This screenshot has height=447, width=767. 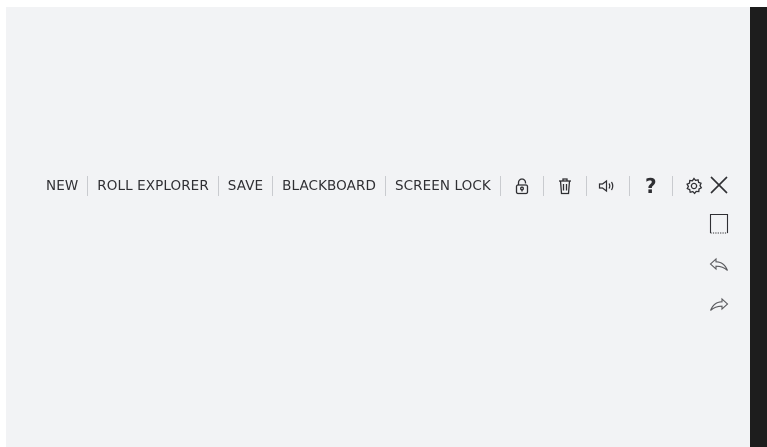 I want to click on help-button: ?, so click(x=651, y=186).